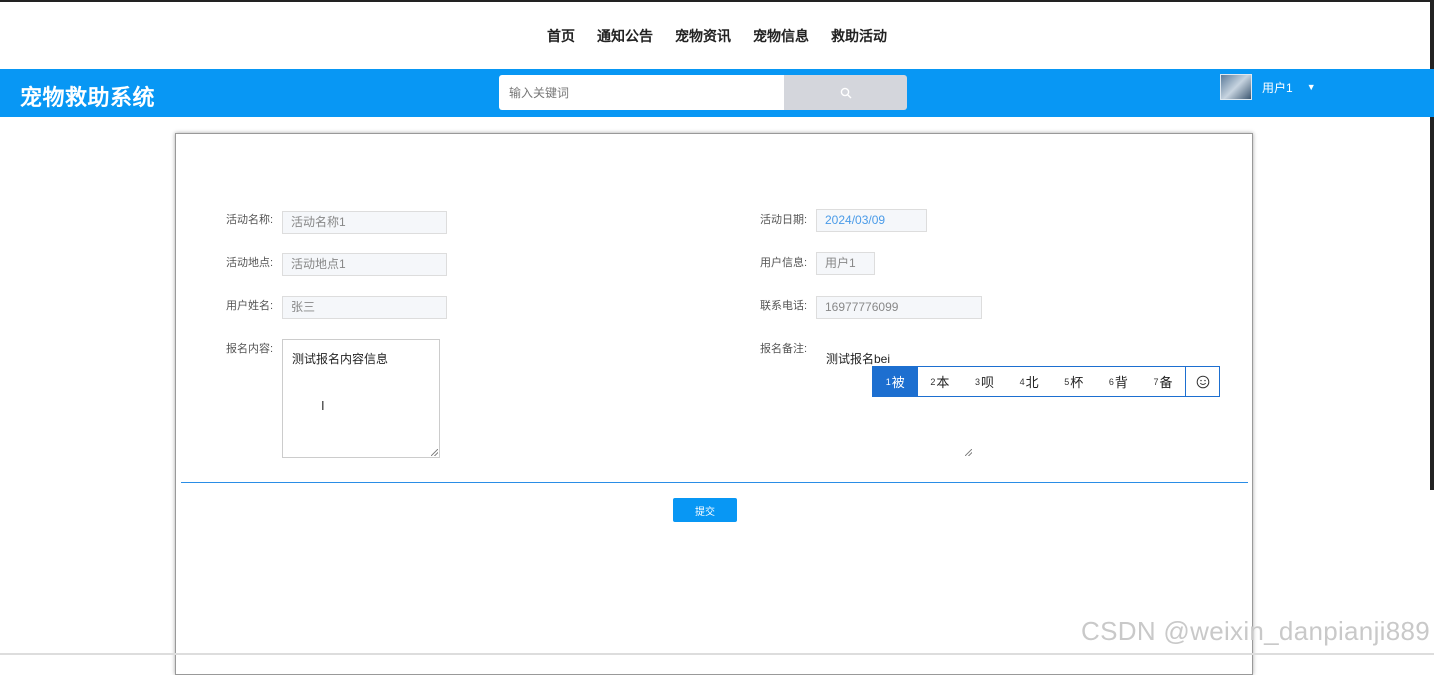 This screenshot has height=675, width=1434. I want to click on nav-pet-info: 宠物信息, so click(781, 36).